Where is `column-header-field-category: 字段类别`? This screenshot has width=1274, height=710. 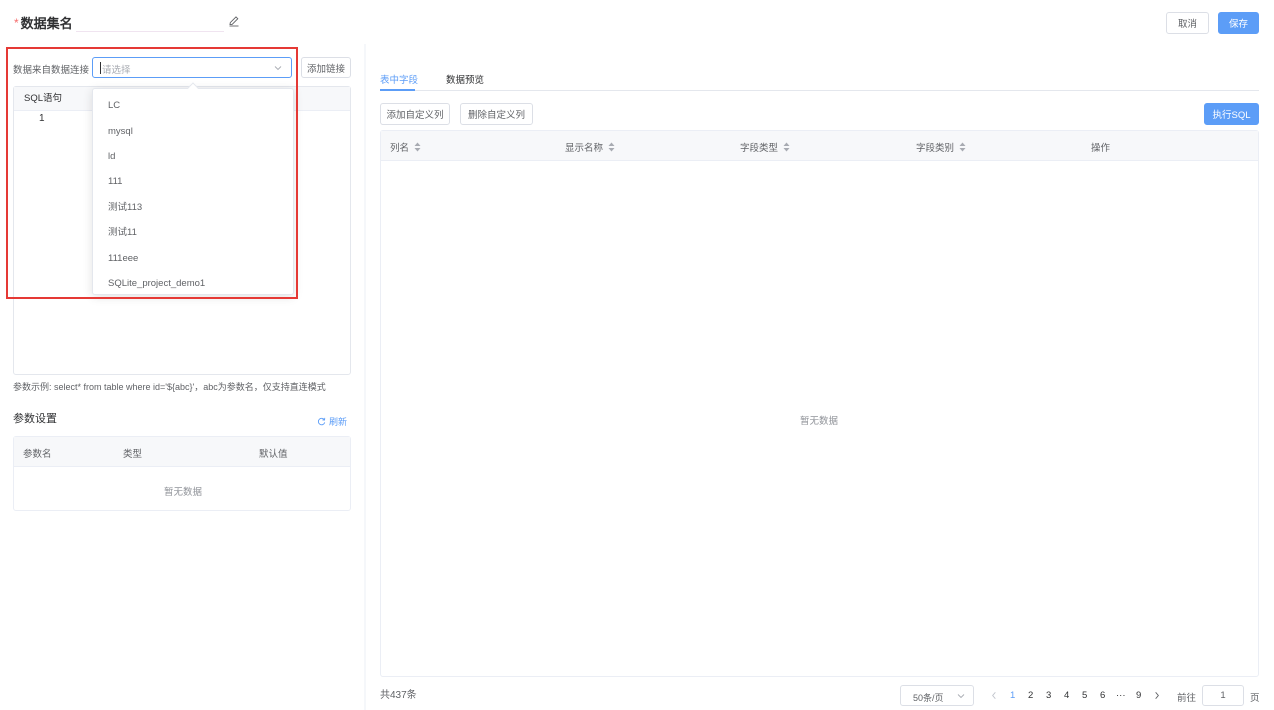
column-header-field-category: 字段类别 is located at coordinates (941, 147).